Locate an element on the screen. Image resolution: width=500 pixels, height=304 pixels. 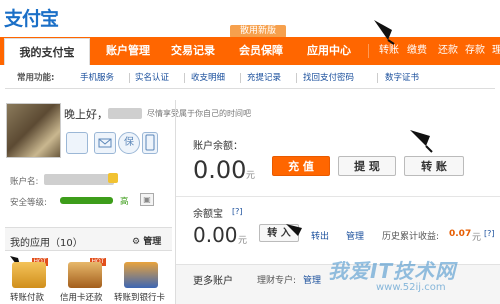
section-divider is located at coordinates (338, 196).